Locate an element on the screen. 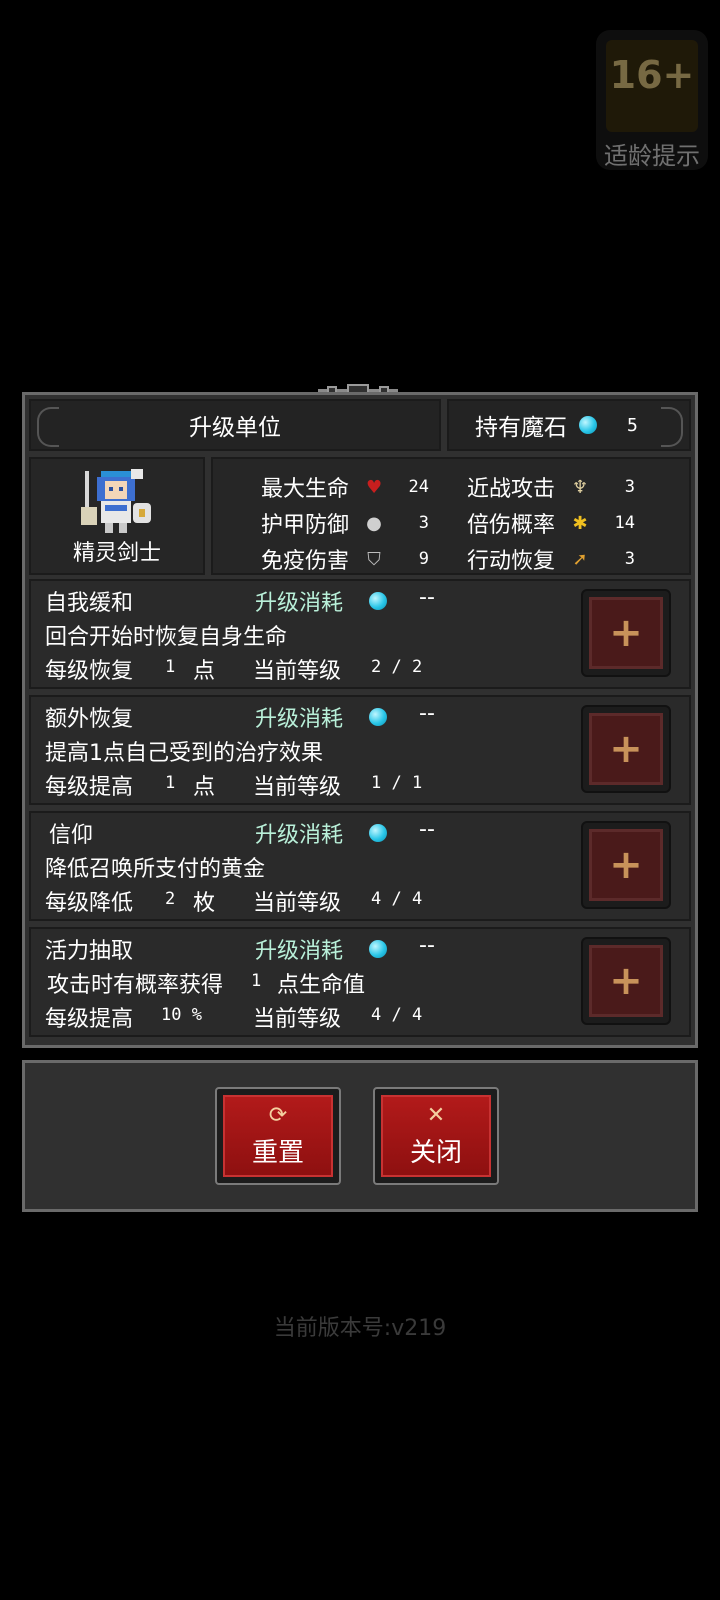 The width and height of the screenshot is (720, 1600). stat-damage-immune: 免疫伤害 ⛉ 9 is located at coordinates (345, 559).